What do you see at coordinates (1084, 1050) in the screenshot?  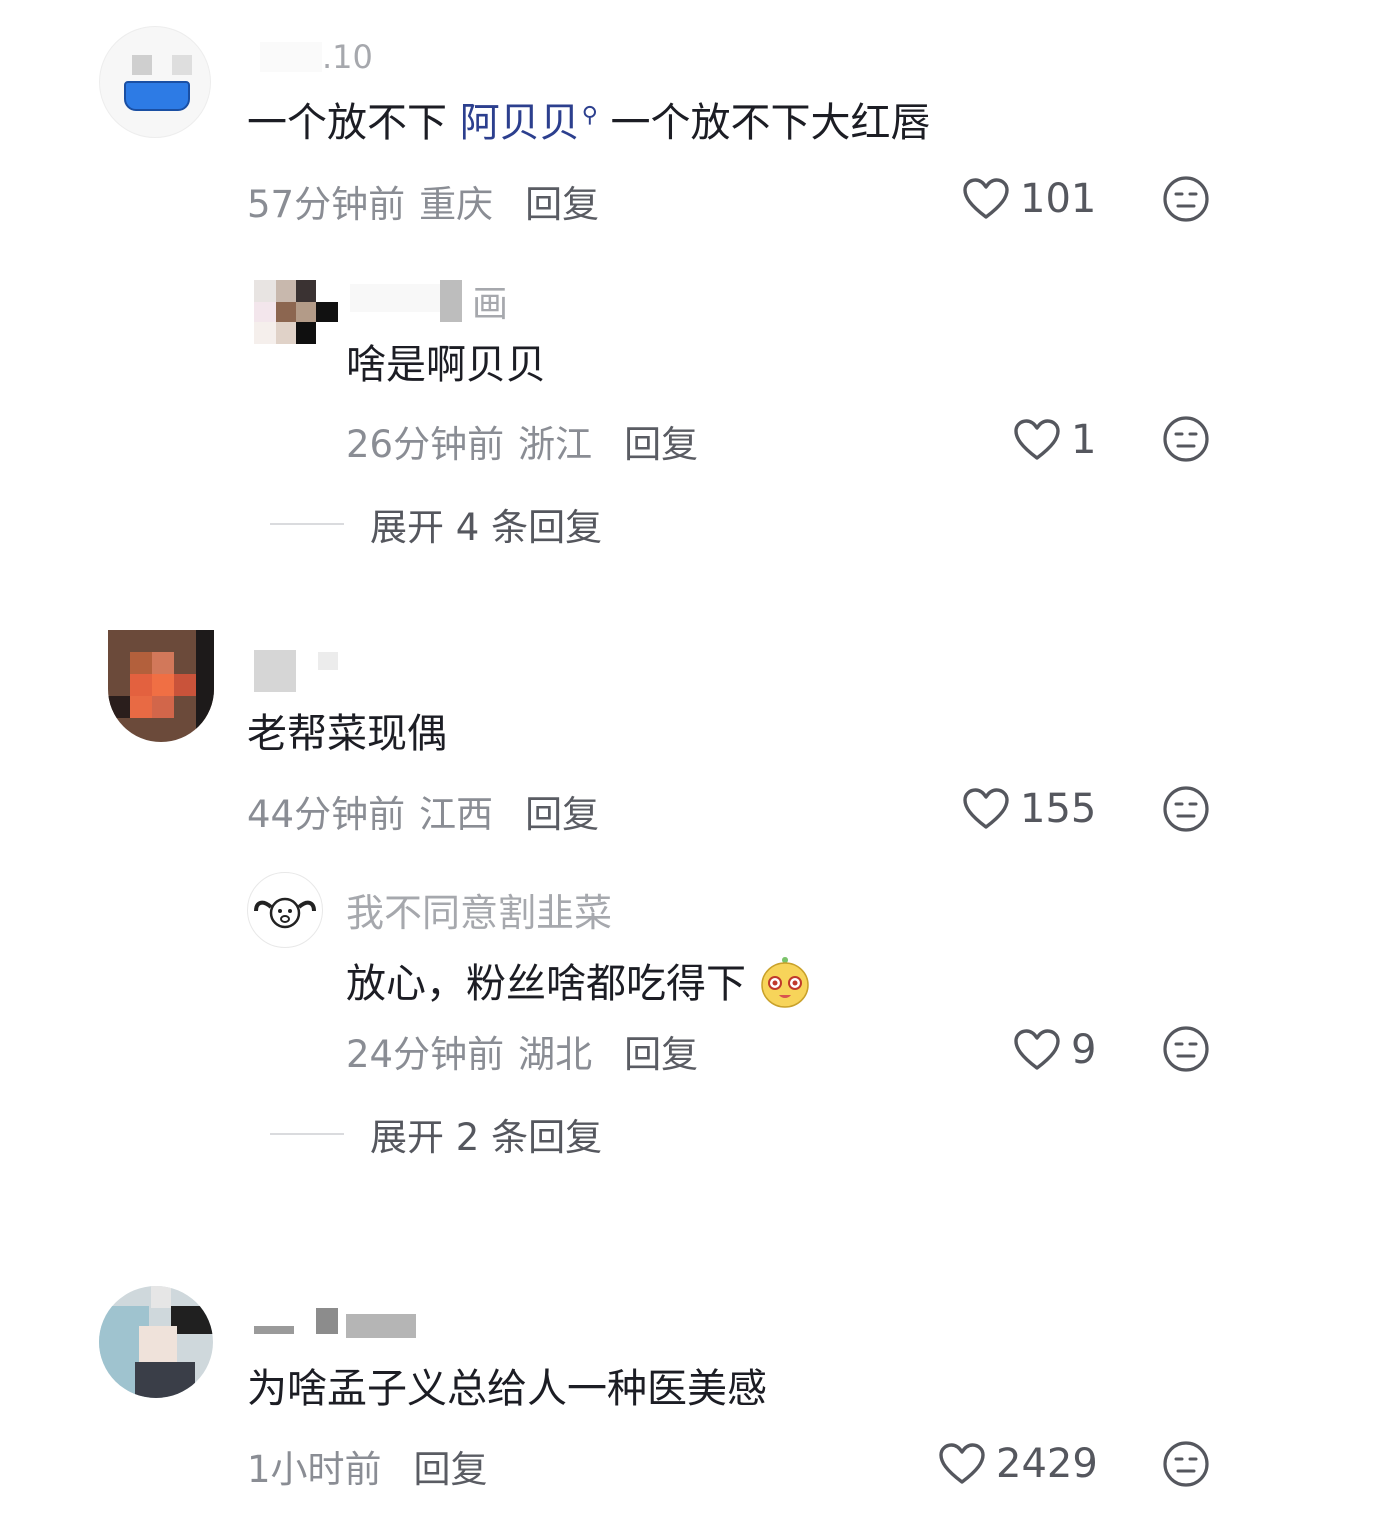 I see `like-count: 9` at bounding box center [1084, 1050].